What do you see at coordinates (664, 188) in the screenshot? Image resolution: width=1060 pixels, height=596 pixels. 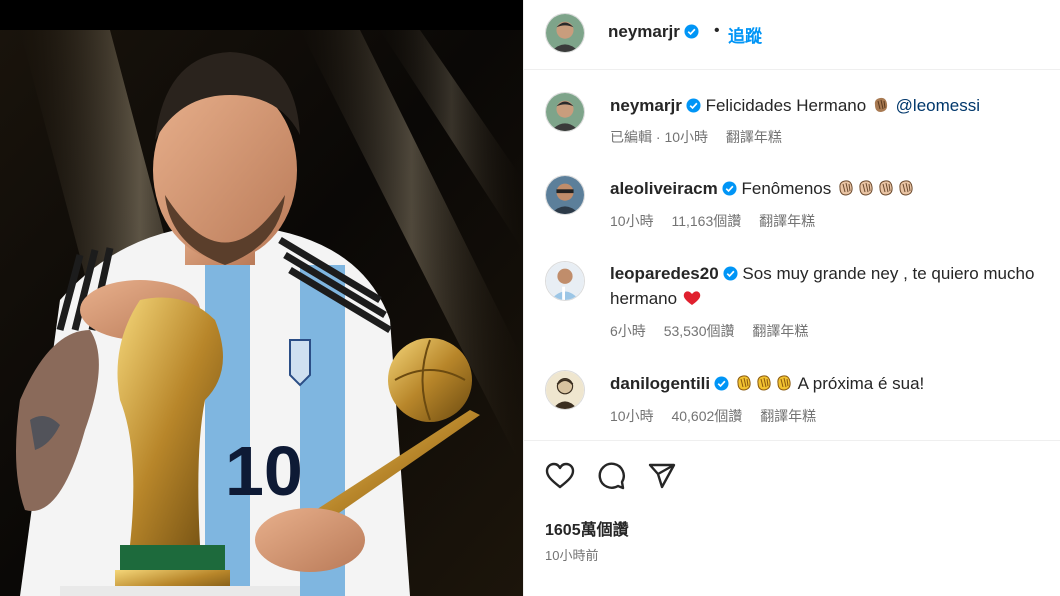 I see `comment-username: aleoliveiracm` at bounding box center [664, 188].